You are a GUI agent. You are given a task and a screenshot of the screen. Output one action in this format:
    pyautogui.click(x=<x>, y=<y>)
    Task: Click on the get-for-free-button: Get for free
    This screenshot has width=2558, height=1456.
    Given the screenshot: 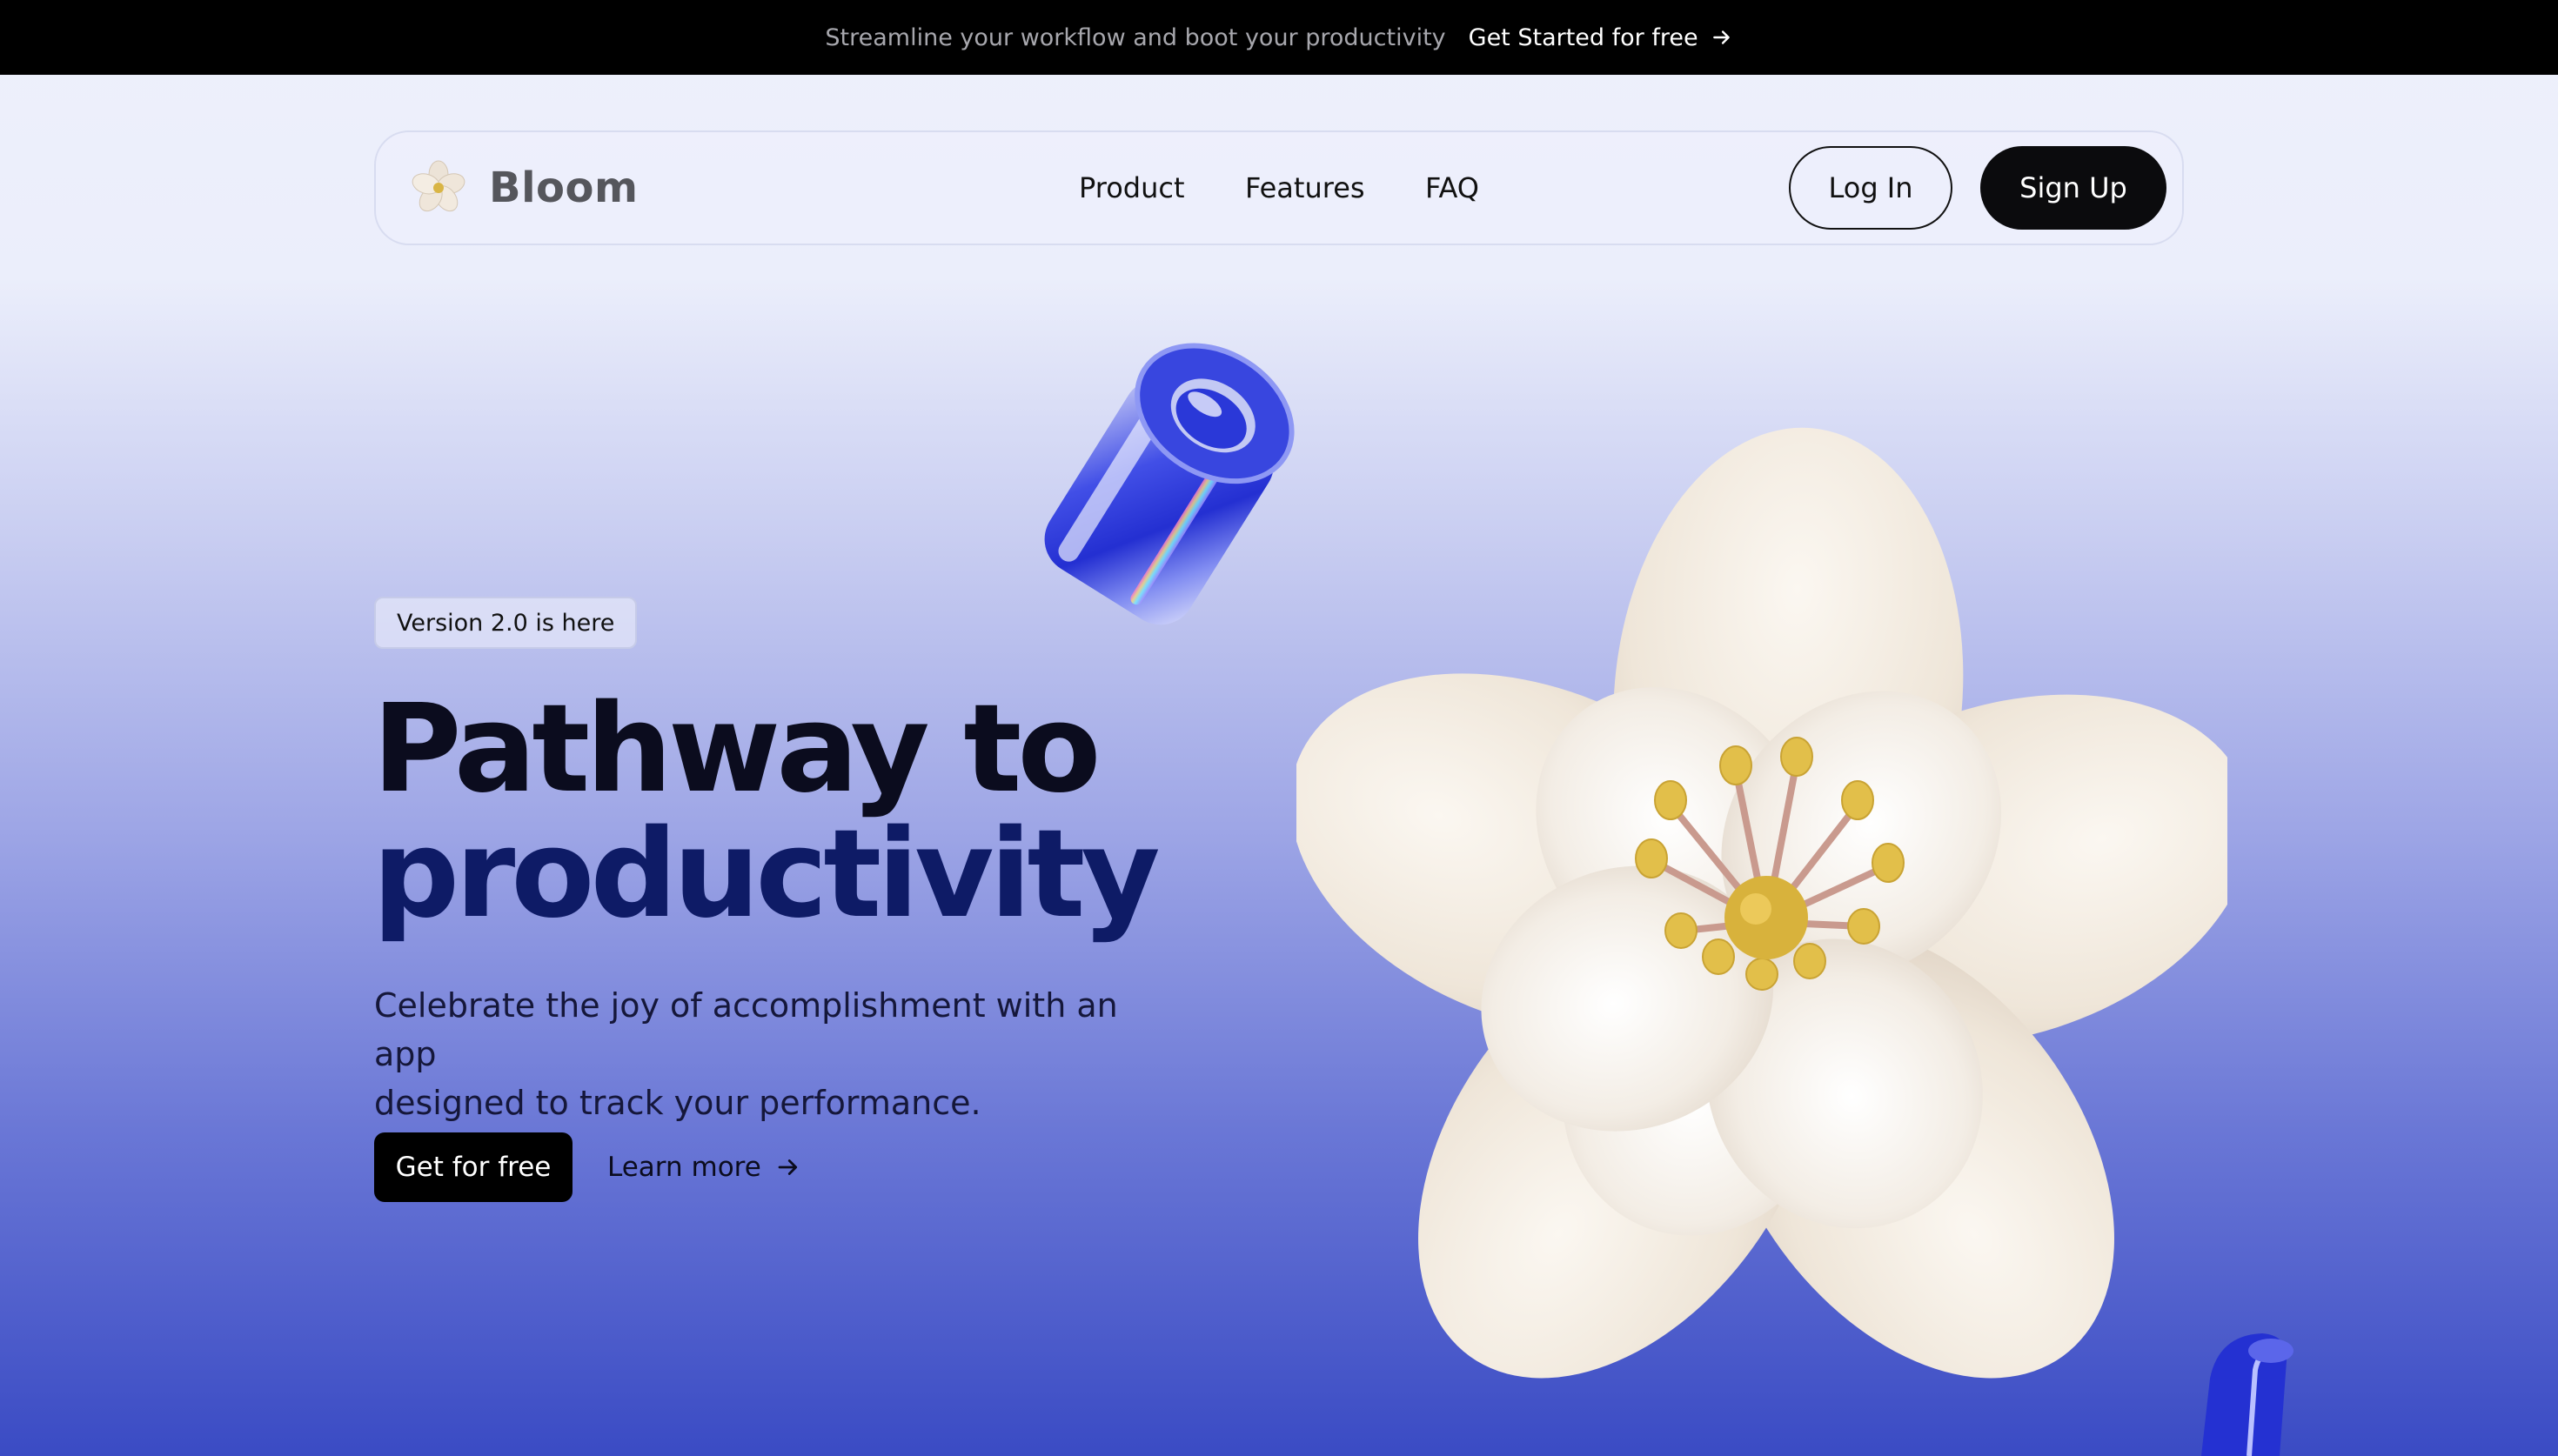 What is the action you would take?
    pyautogui.click(x=473, y=1167)
    